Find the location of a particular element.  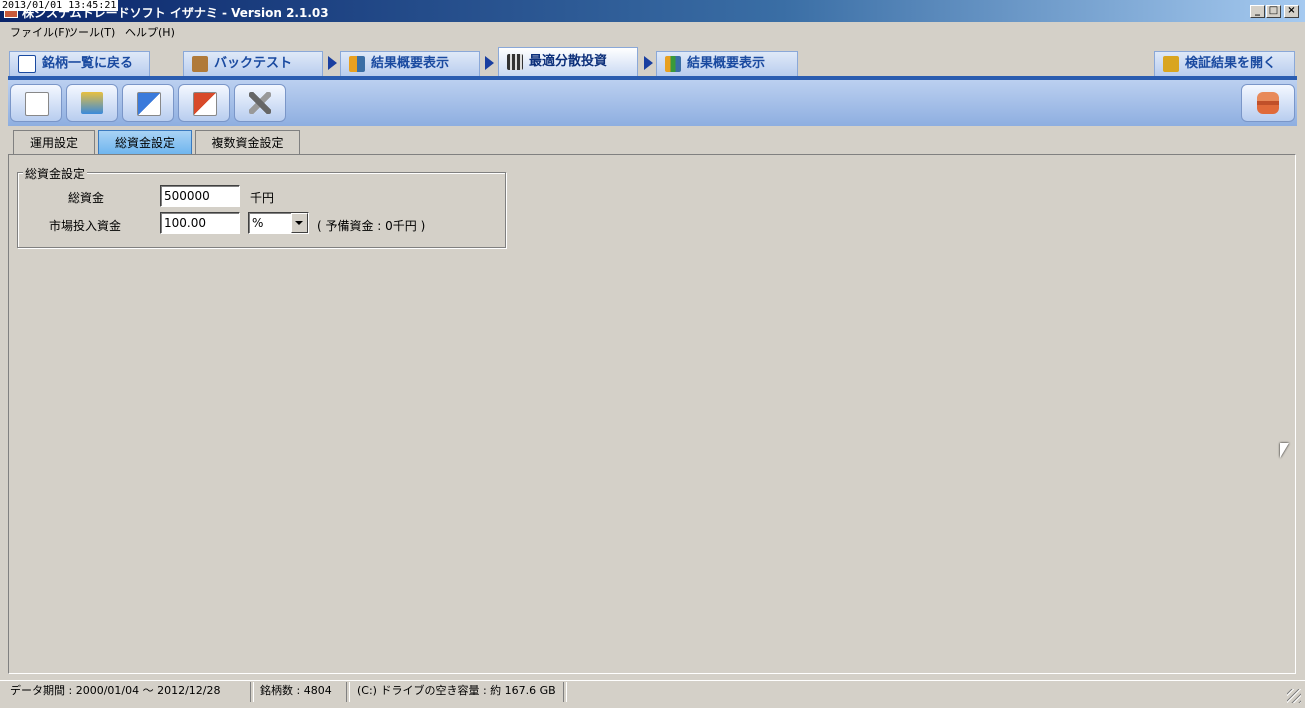

status-stock-count: 銘柄数 : 4804 is located at coordinates (296, 690).